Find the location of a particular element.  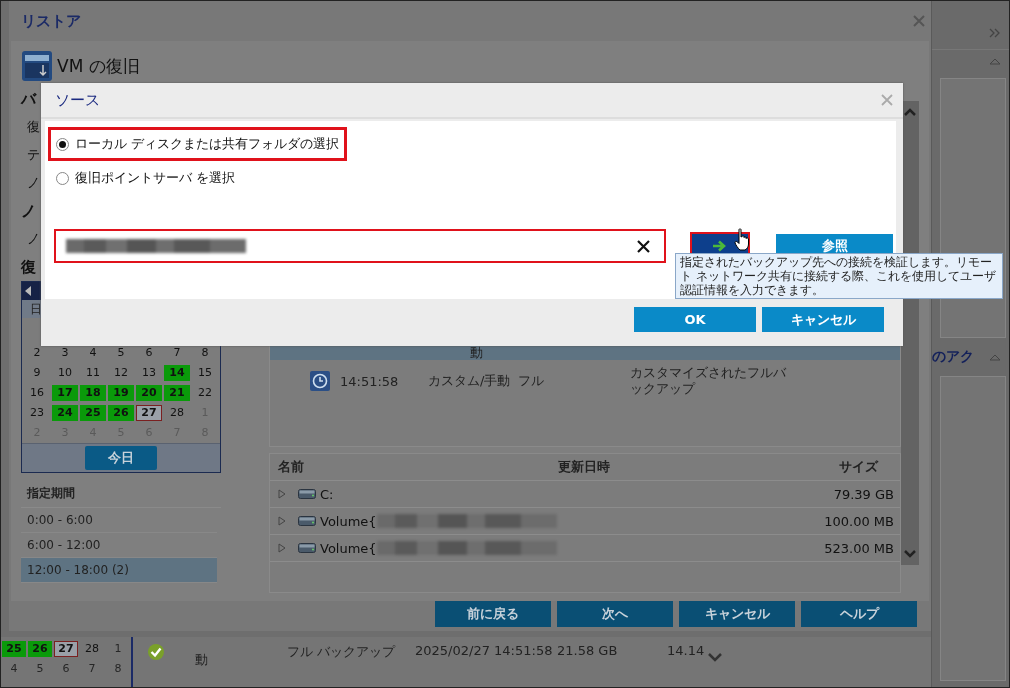

calendar-day: 22 is located at coordinates (205, 393).